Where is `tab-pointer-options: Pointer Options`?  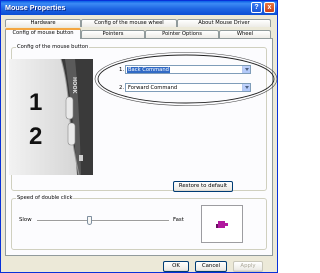
tab-pointer-options: Pointer Options is located at coordinates (182, 34).